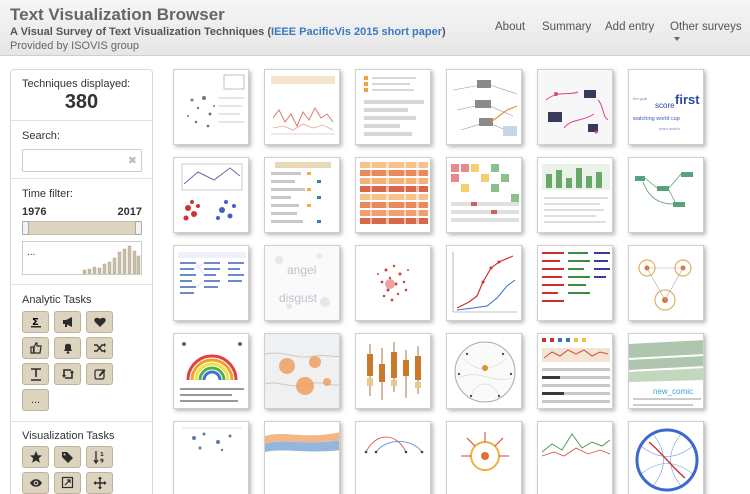 The height and width of the screenshot is (494, 750). I want to click on tags-button, so click(67, 457).